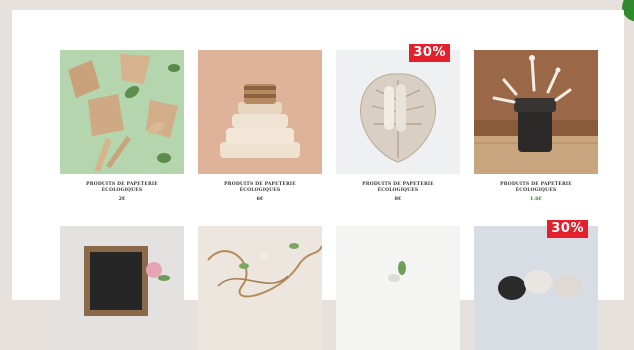 Image resolution: width=634 pixels, height=350 pixels. I want to click on product-title-4: Produits de papeterie écologiques, so click(536, 188).